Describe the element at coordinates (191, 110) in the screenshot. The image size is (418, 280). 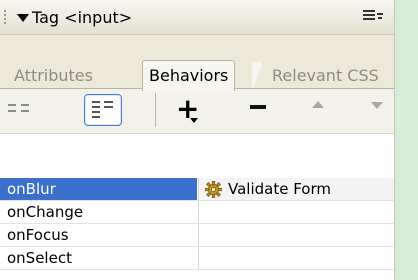
I see `add-behavior-button: +` at that location.